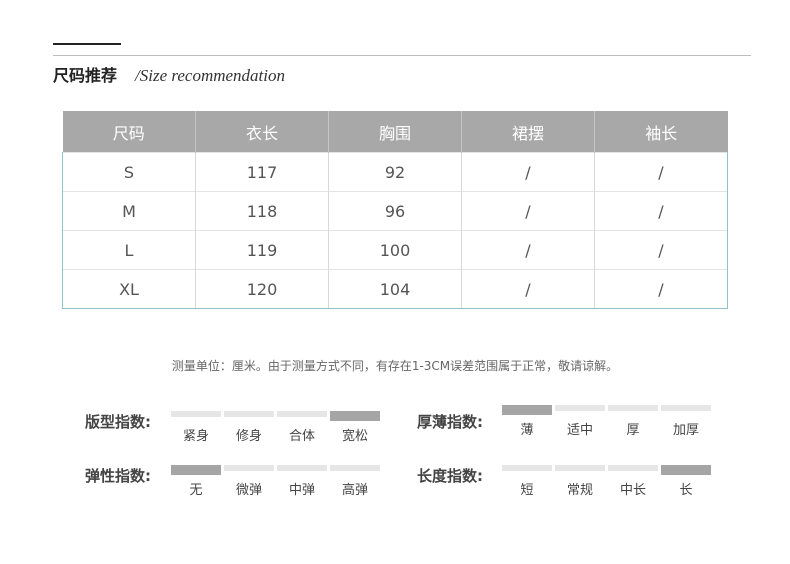 This screenshot has width=790, height=564. Describe the element at coordinates (685, 430) in the screenshot. I see `scale-option-label: 加厚` at that location.